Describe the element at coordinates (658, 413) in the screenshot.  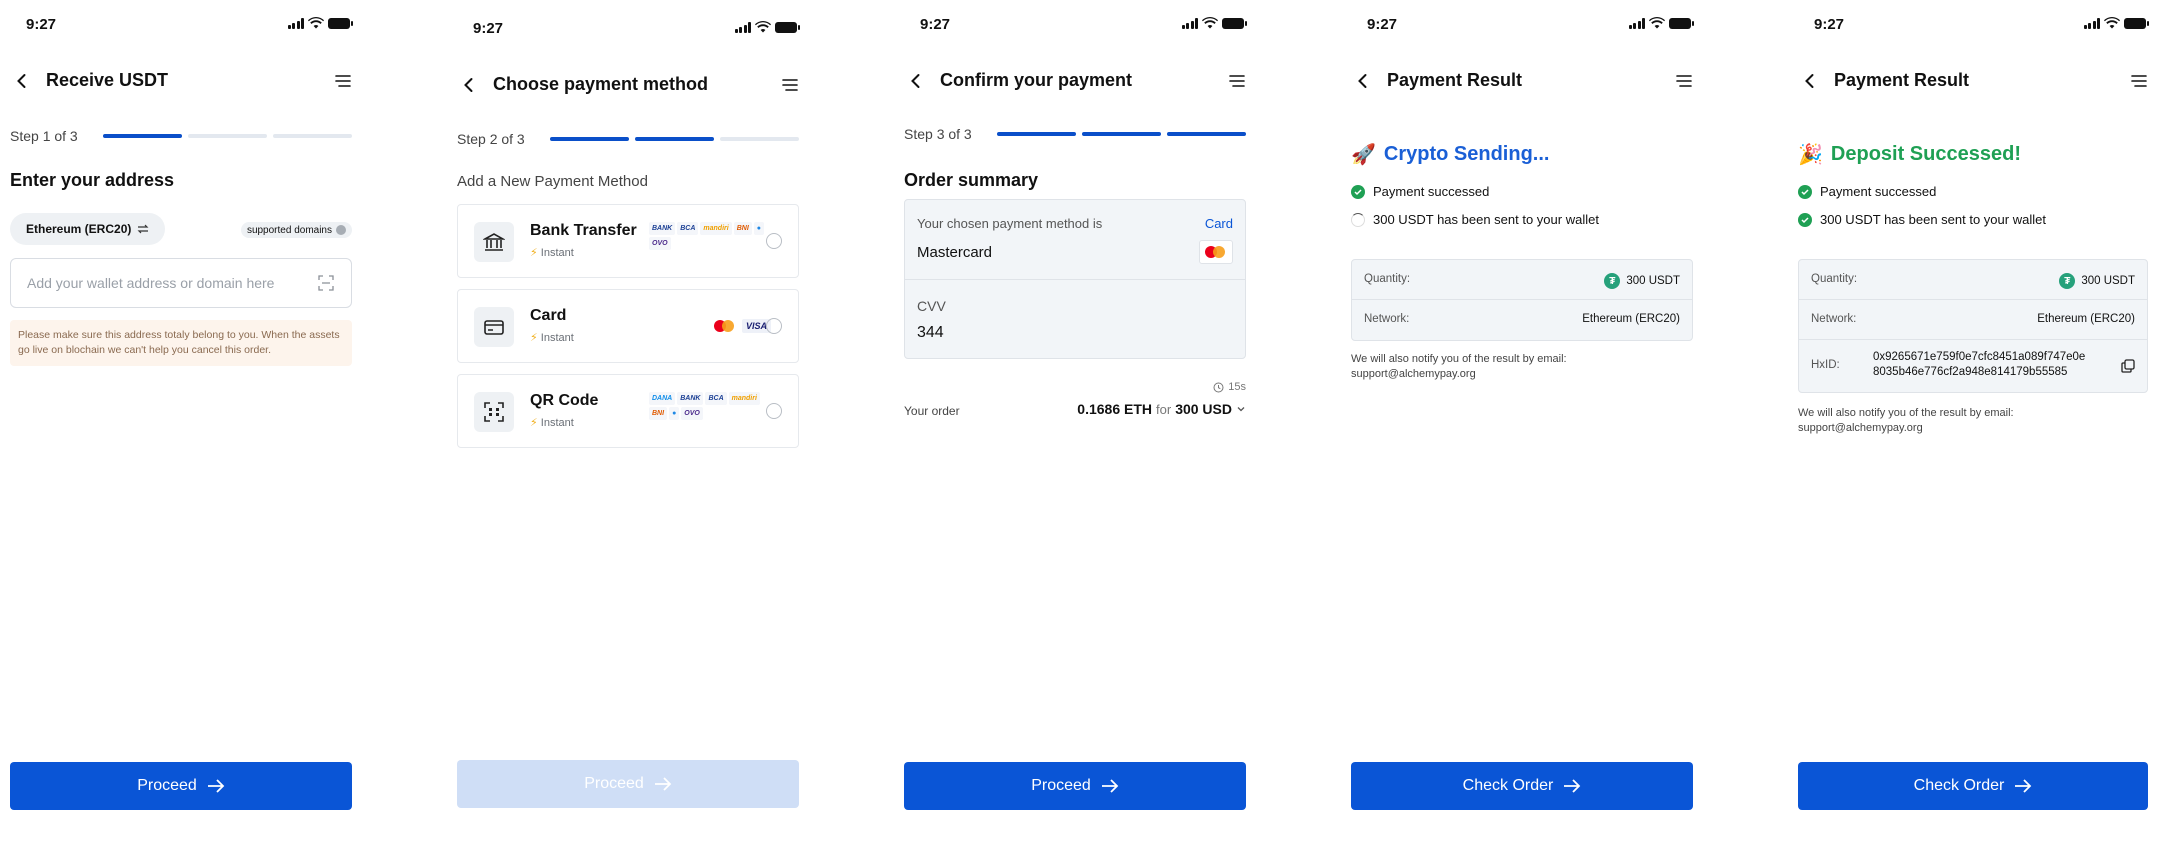
I see `bni-logo: BNI` at that location.